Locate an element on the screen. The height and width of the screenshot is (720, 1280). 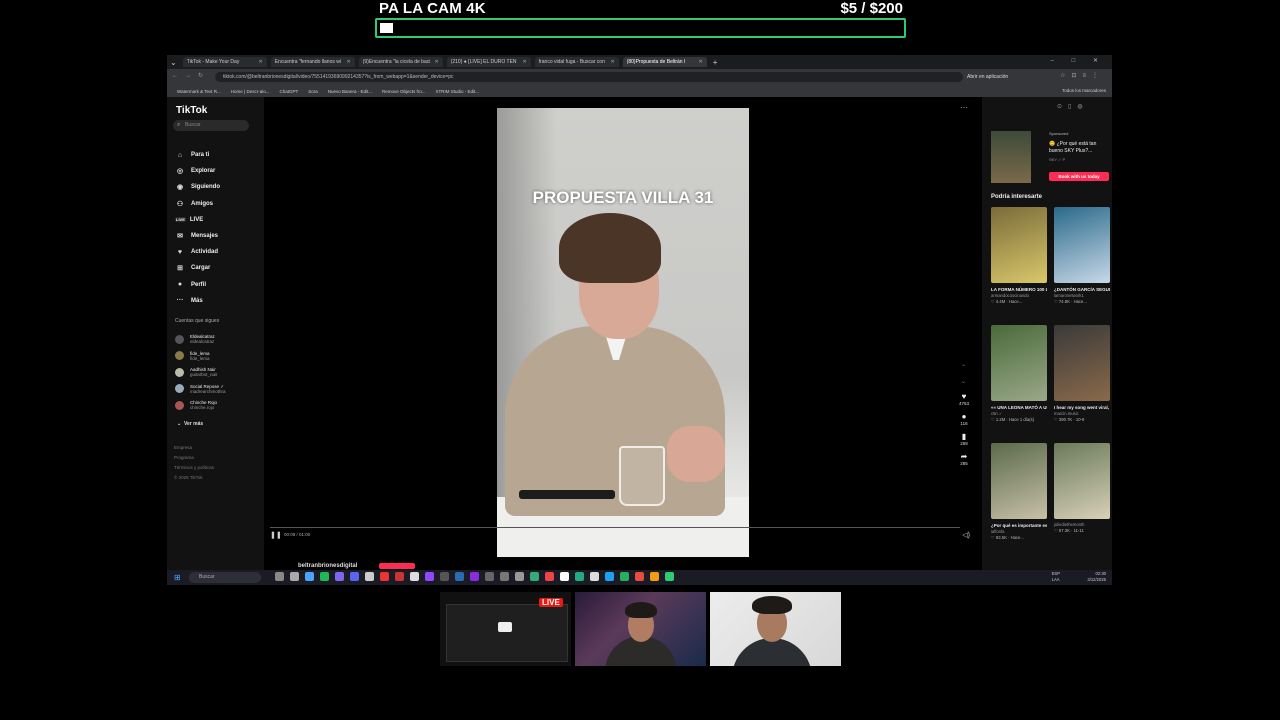
scroll-arrows: ⌃ ⌄ is located at coordinates (963, 375).